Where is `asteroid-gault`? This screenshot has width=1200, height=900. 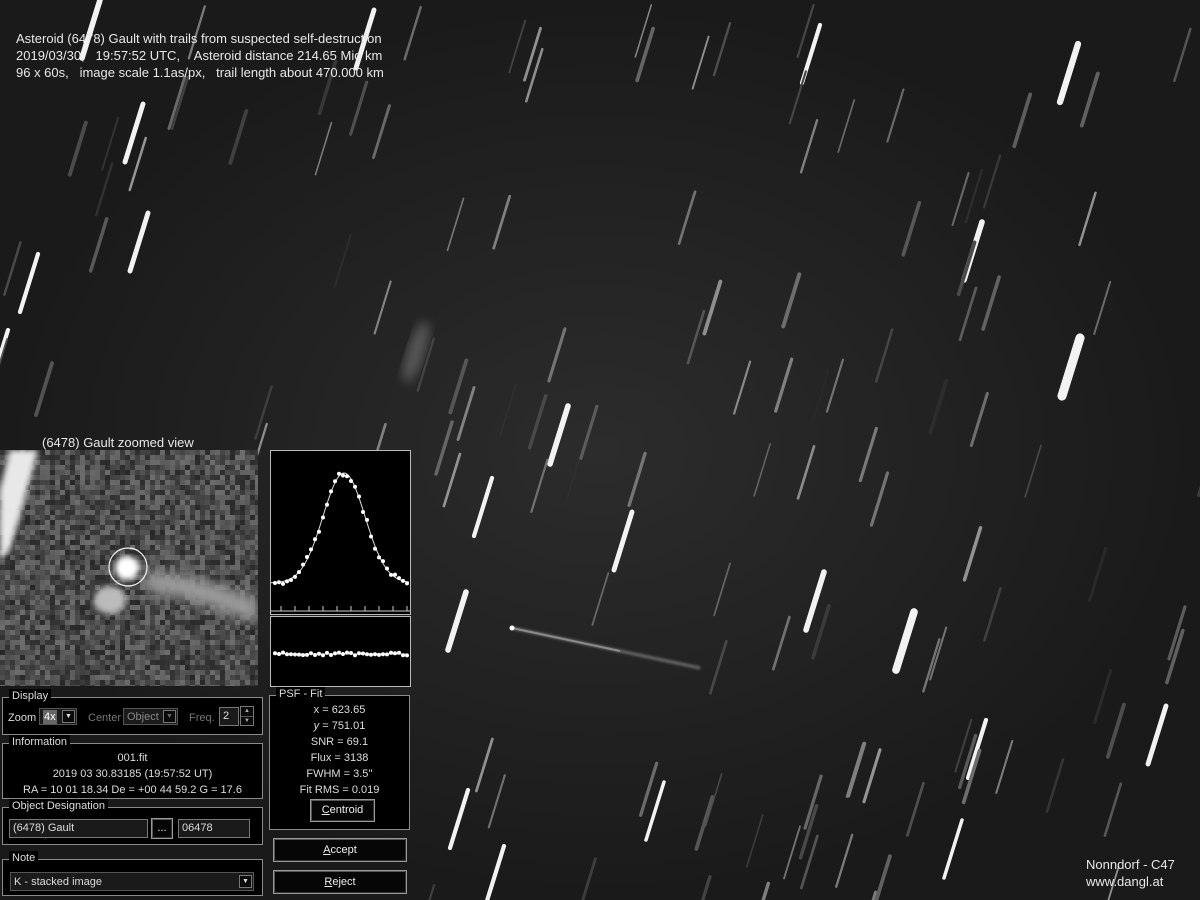
asteroid-gault is located at coordinates (512, 628).